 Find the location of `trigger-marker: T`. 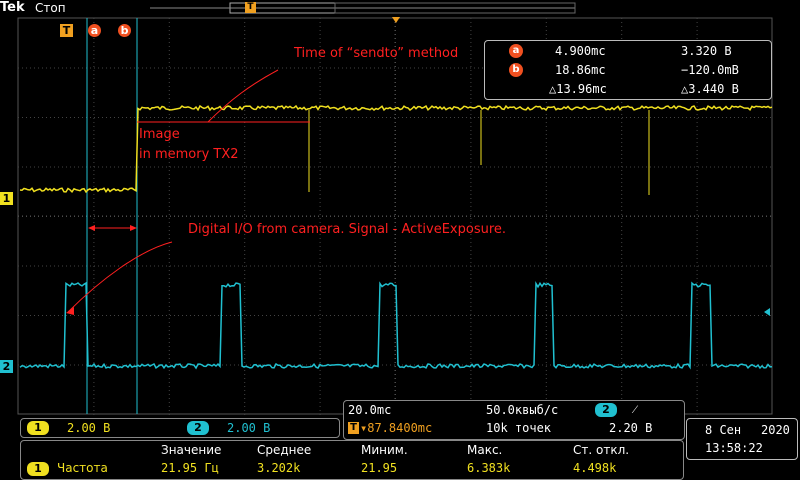

trigger-marker: T is located at coordinates (66, 30).